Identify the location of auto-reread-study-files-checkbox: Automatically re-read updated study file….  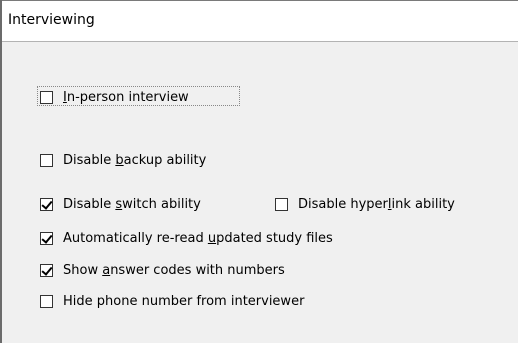
(186, 238).